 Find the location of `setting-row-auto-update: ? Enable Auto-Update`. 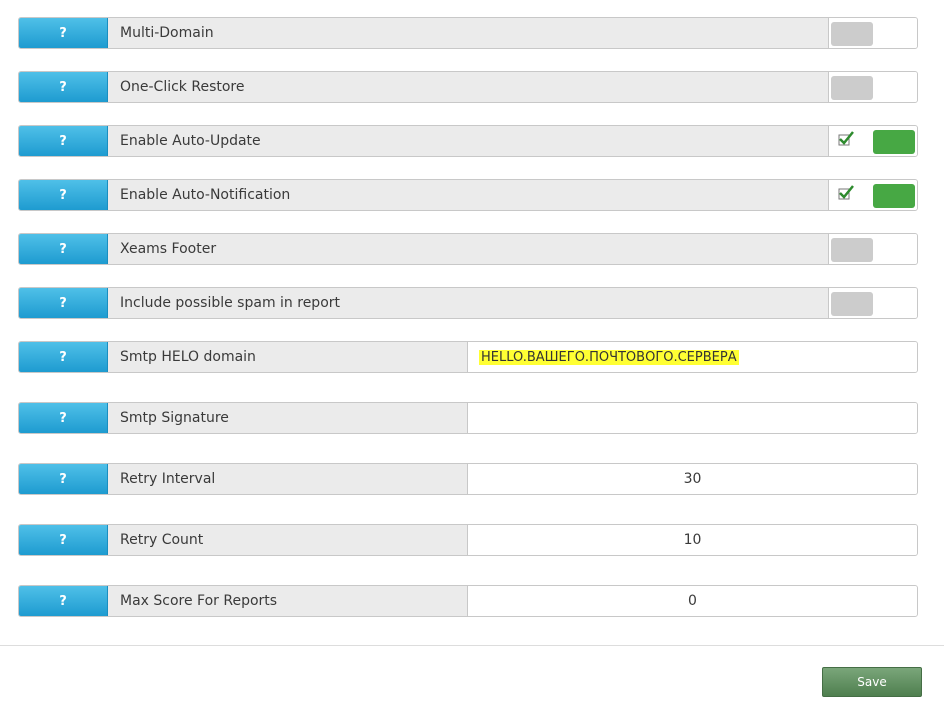

setting-row-auto-update: ? Enable Auto-Update is located at coordinates (468, 141).